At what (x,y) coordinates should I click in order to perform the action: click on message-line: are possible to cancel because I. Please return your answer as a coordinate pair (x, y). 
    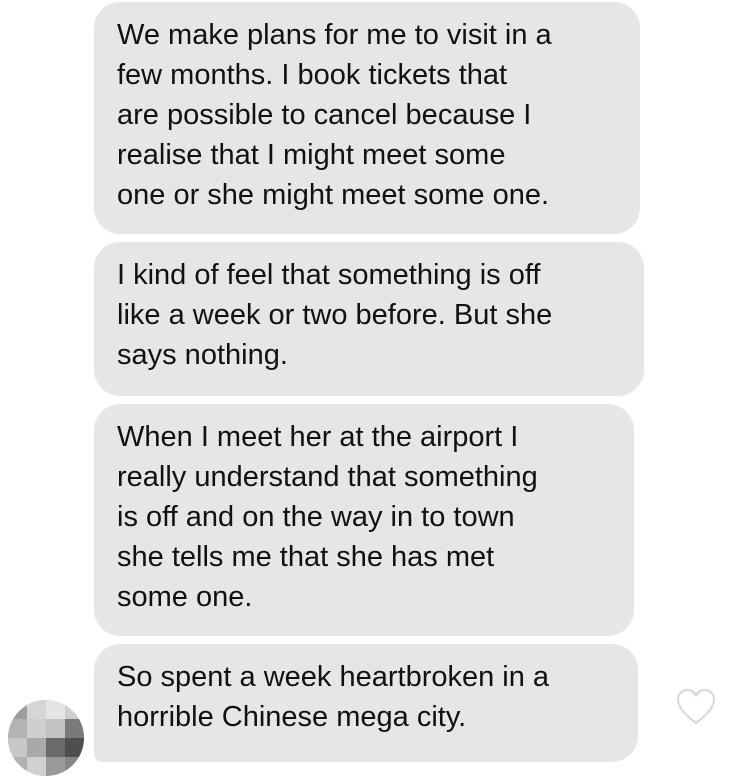
    Looking at the image, I should click on (324, 115).